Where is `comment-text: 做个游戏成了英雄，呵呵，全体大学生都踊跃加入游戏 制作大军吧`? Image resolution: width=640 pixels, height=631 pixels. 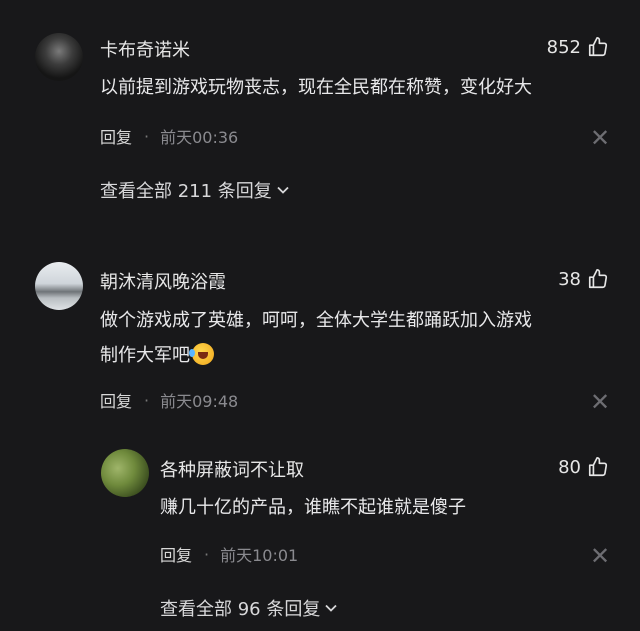
comment-text: 做个游戏成了英雄，呵呵，全体大学生都踊跃加入游戏 制作大军吧 is located at coordinates (316, 338).